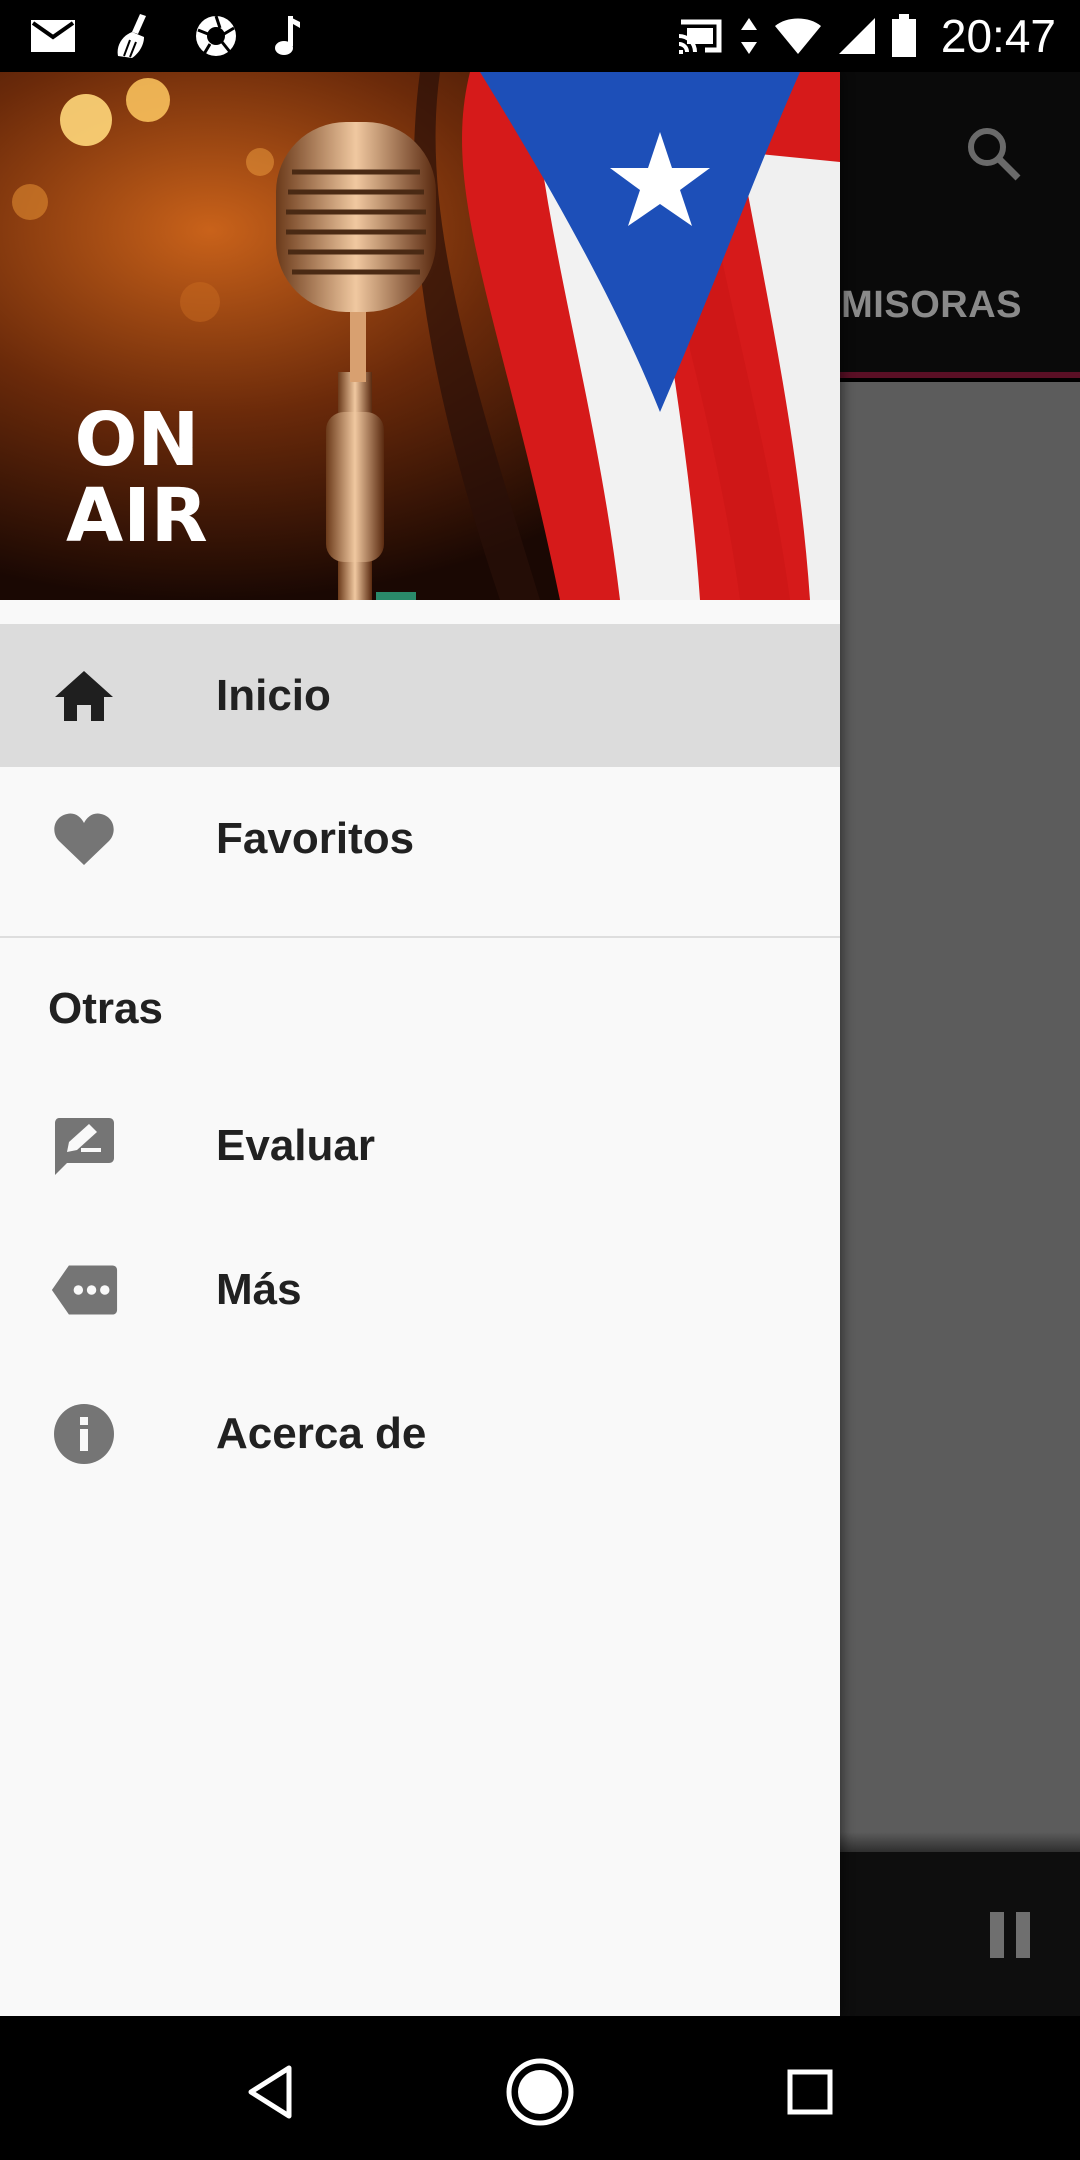 Image resolution: width=1080 pixels, height=2160 pixels. I want to click on search-icon, so click(993, 155).